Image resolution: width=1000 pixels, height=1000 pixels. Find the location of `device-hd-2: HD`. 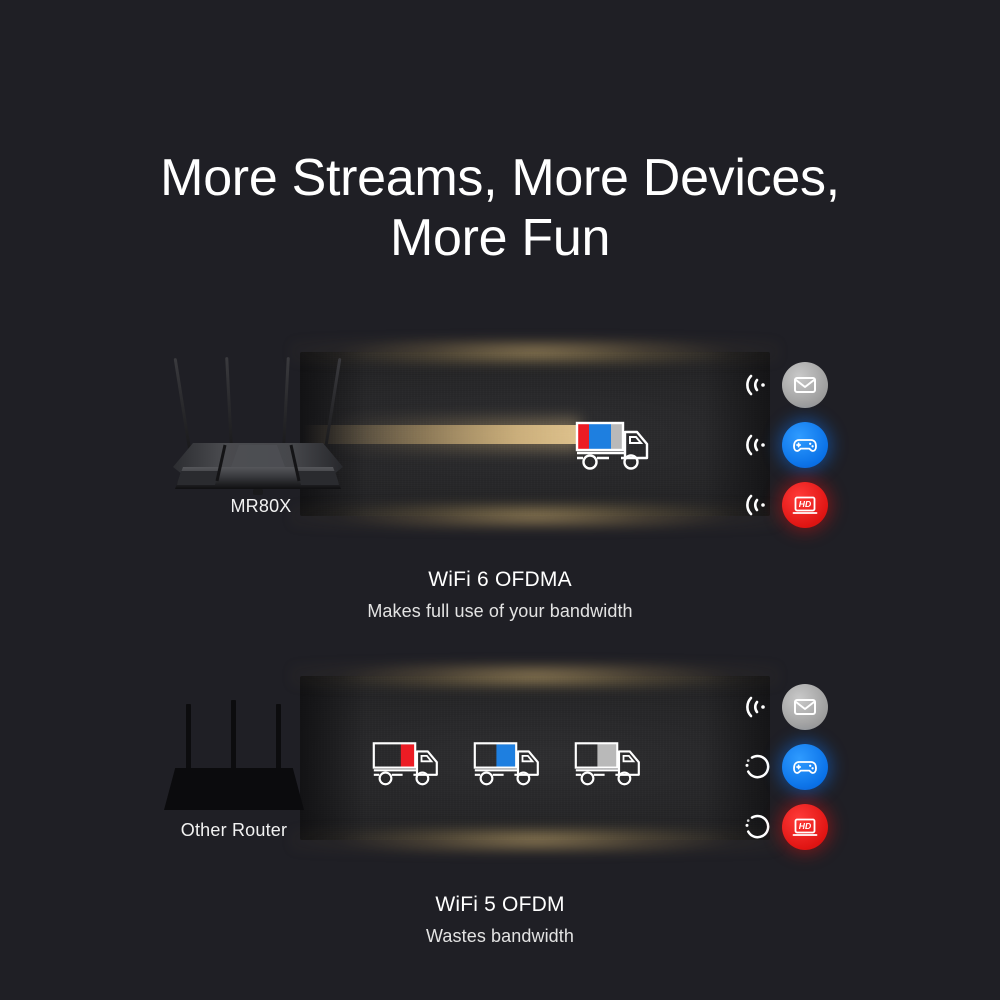

device-hd-2: HD is located at coordinates (805, 827).